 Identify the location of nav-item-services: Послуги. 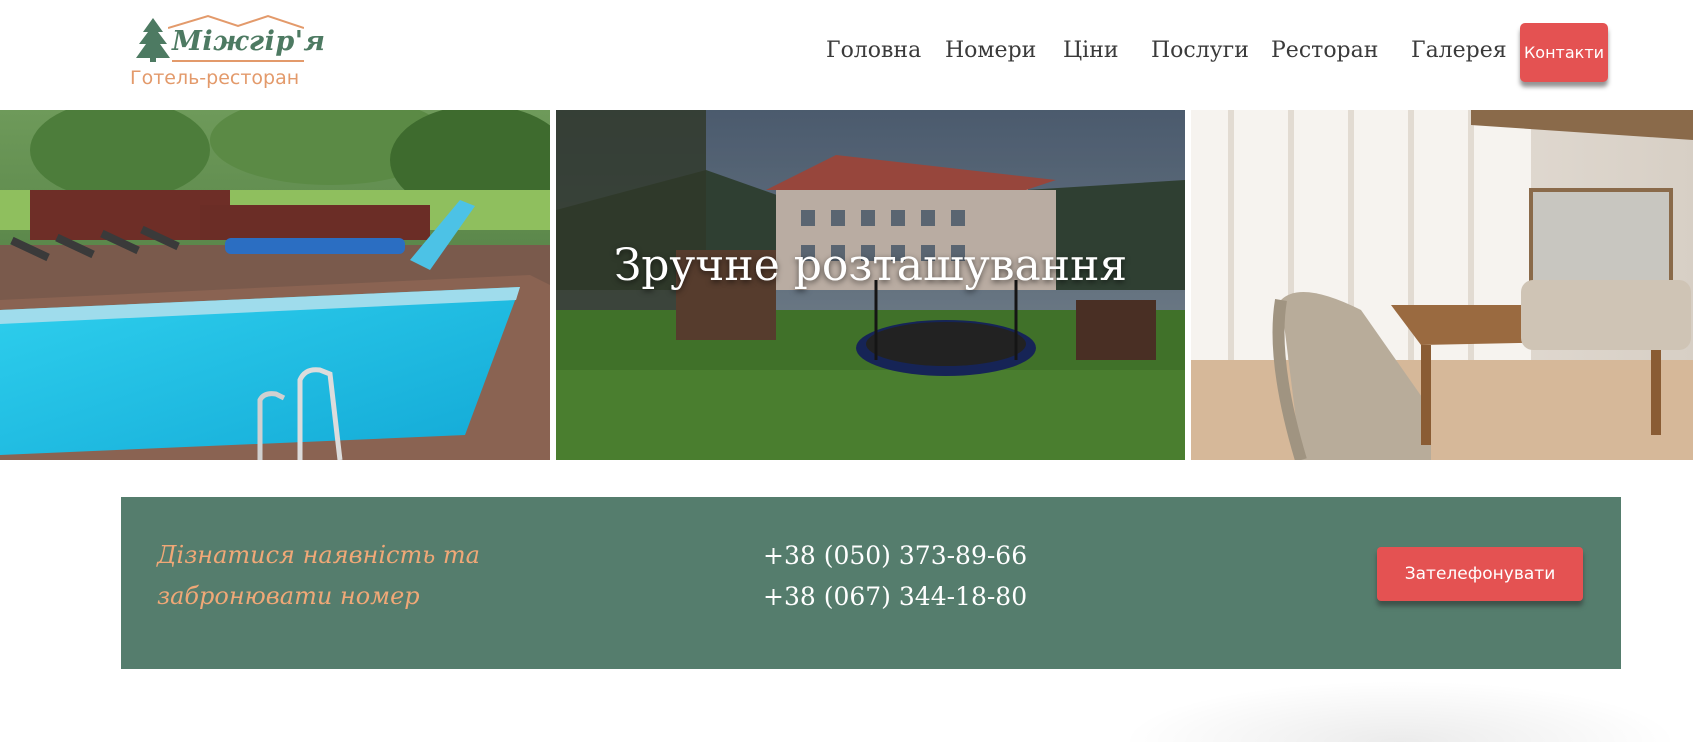
(1200, 50).